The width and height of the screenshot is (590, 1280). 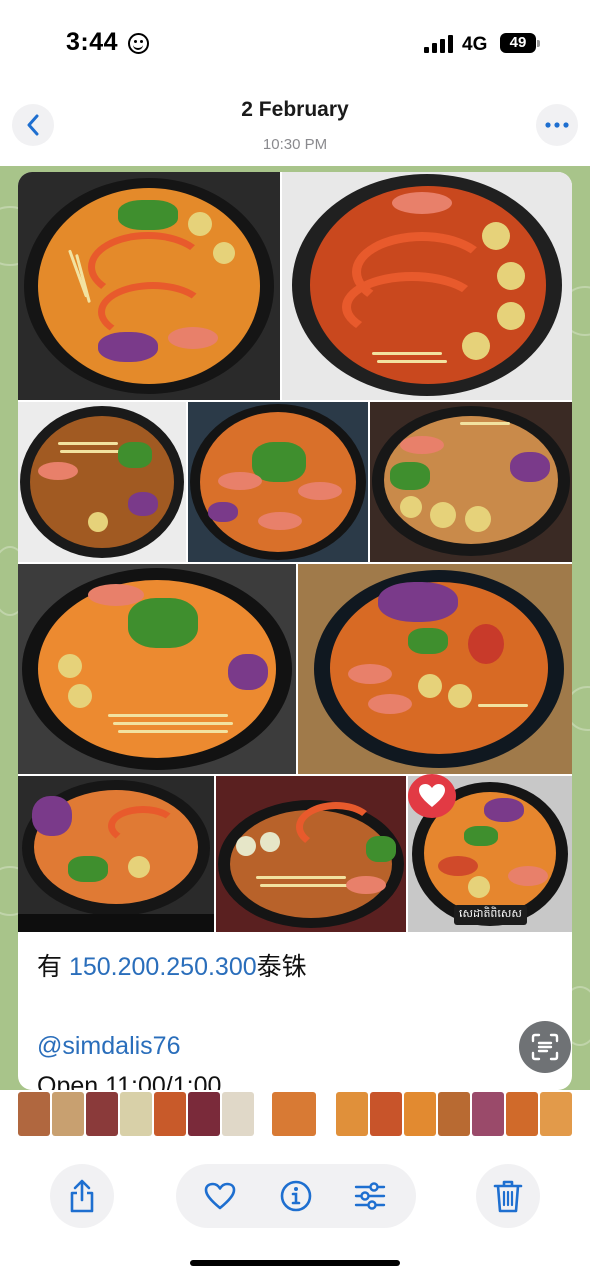 I want to click on share-button, so click(x=82, y=1196).